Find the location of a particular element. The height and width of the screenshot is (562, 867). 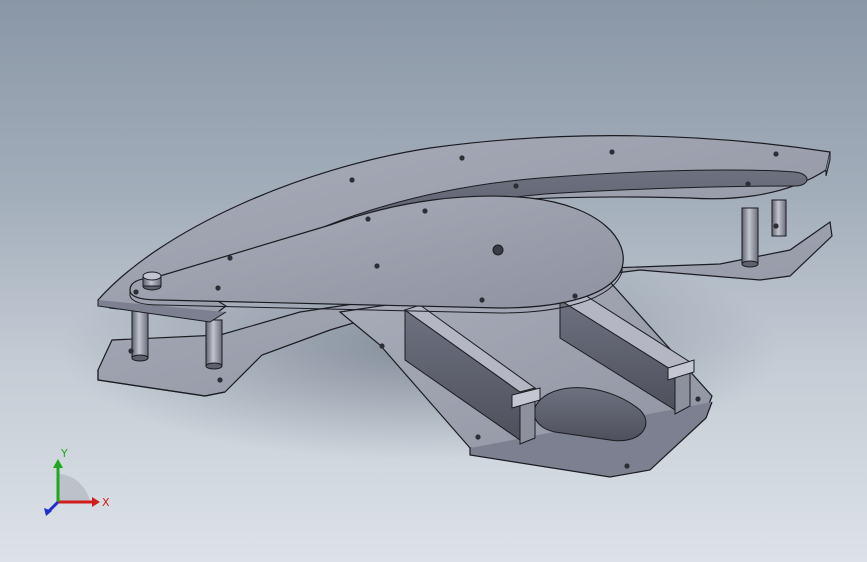

coordinate-triad: X Y is located at coordinates (77, 481).